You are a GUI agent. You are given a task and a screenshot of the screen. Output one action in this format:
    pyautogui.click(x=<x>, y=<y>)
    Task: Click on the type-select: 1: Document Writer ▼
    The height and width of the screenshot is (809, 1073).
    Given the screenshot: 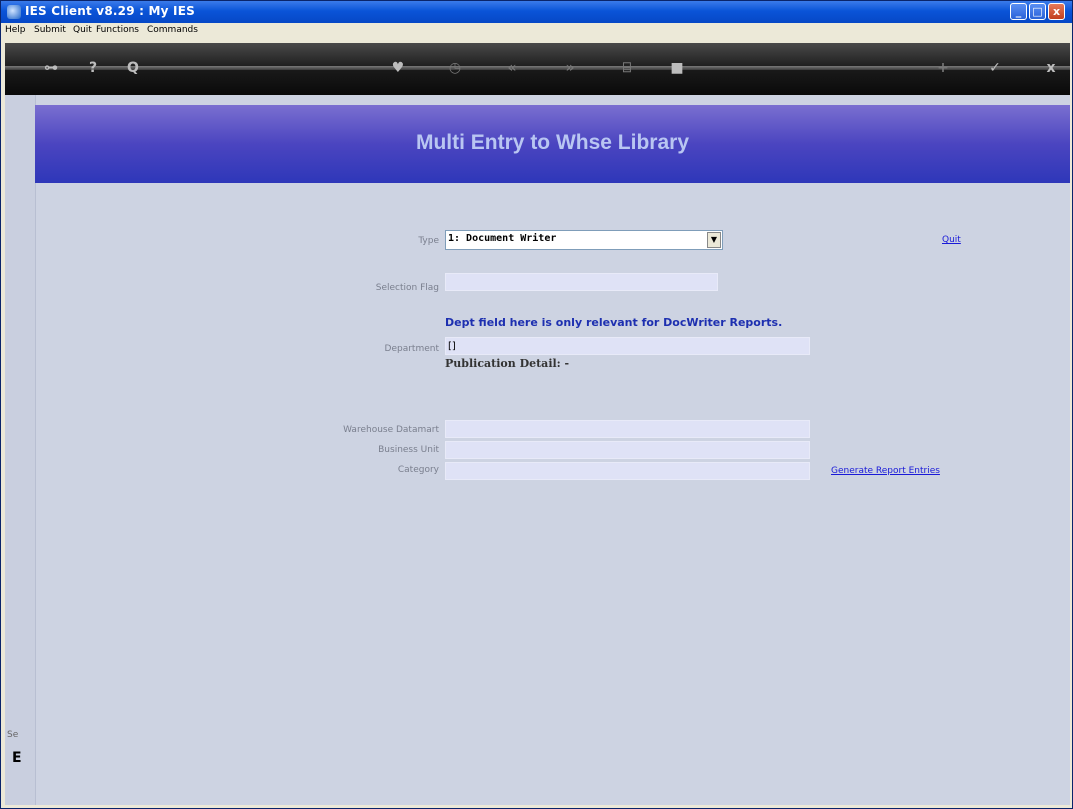 What is the action you would take?
    pyautogui.click(x=584, y=240)
    